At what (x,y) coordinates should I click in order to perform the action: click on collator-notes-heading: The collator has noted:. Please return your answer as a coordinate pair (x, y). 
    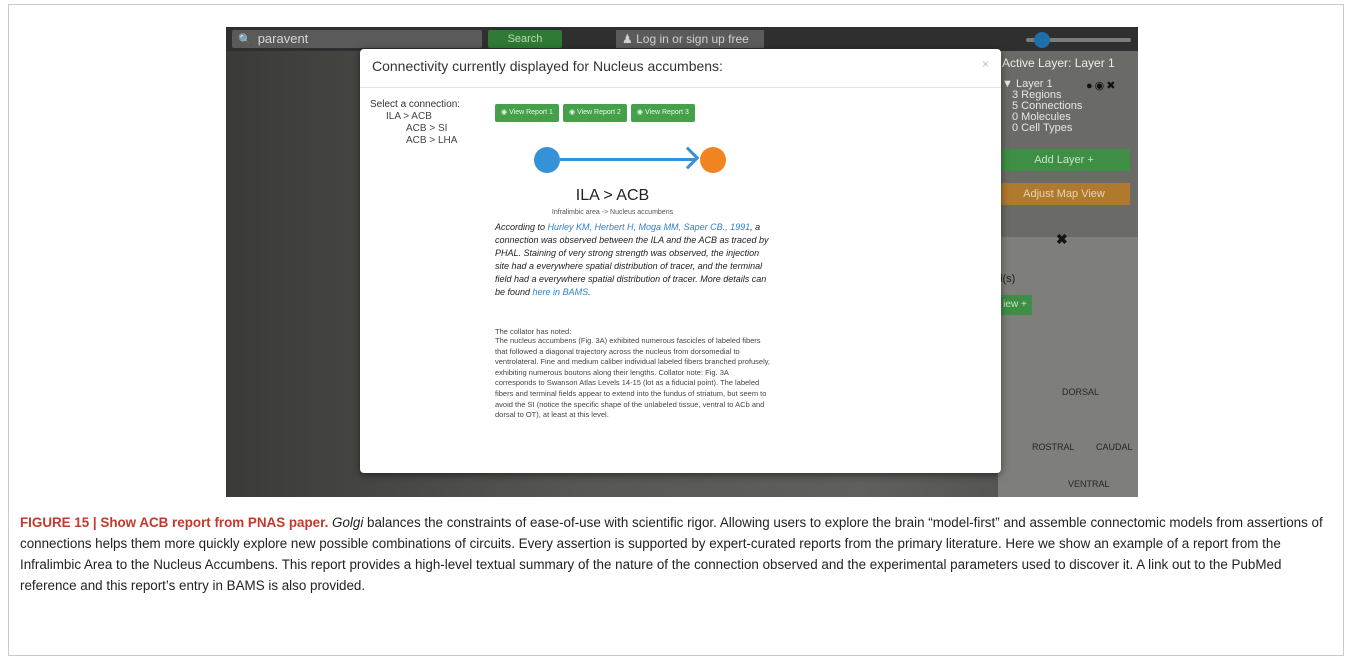
    Looking at the image, I should click on (533, 331).